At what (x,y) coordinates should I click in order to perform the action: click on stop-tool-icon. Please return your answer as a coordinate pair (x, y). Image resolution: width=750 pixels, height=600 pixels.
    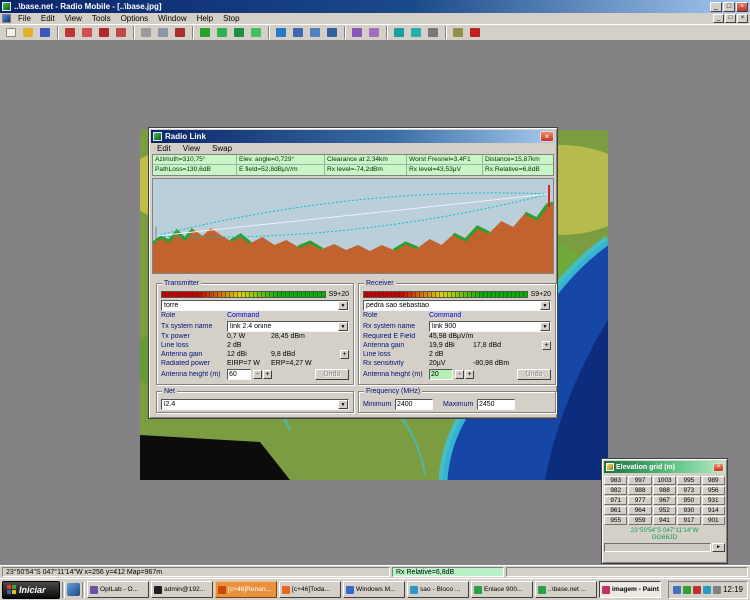
    Looking at the image, I should click on (475, 32).